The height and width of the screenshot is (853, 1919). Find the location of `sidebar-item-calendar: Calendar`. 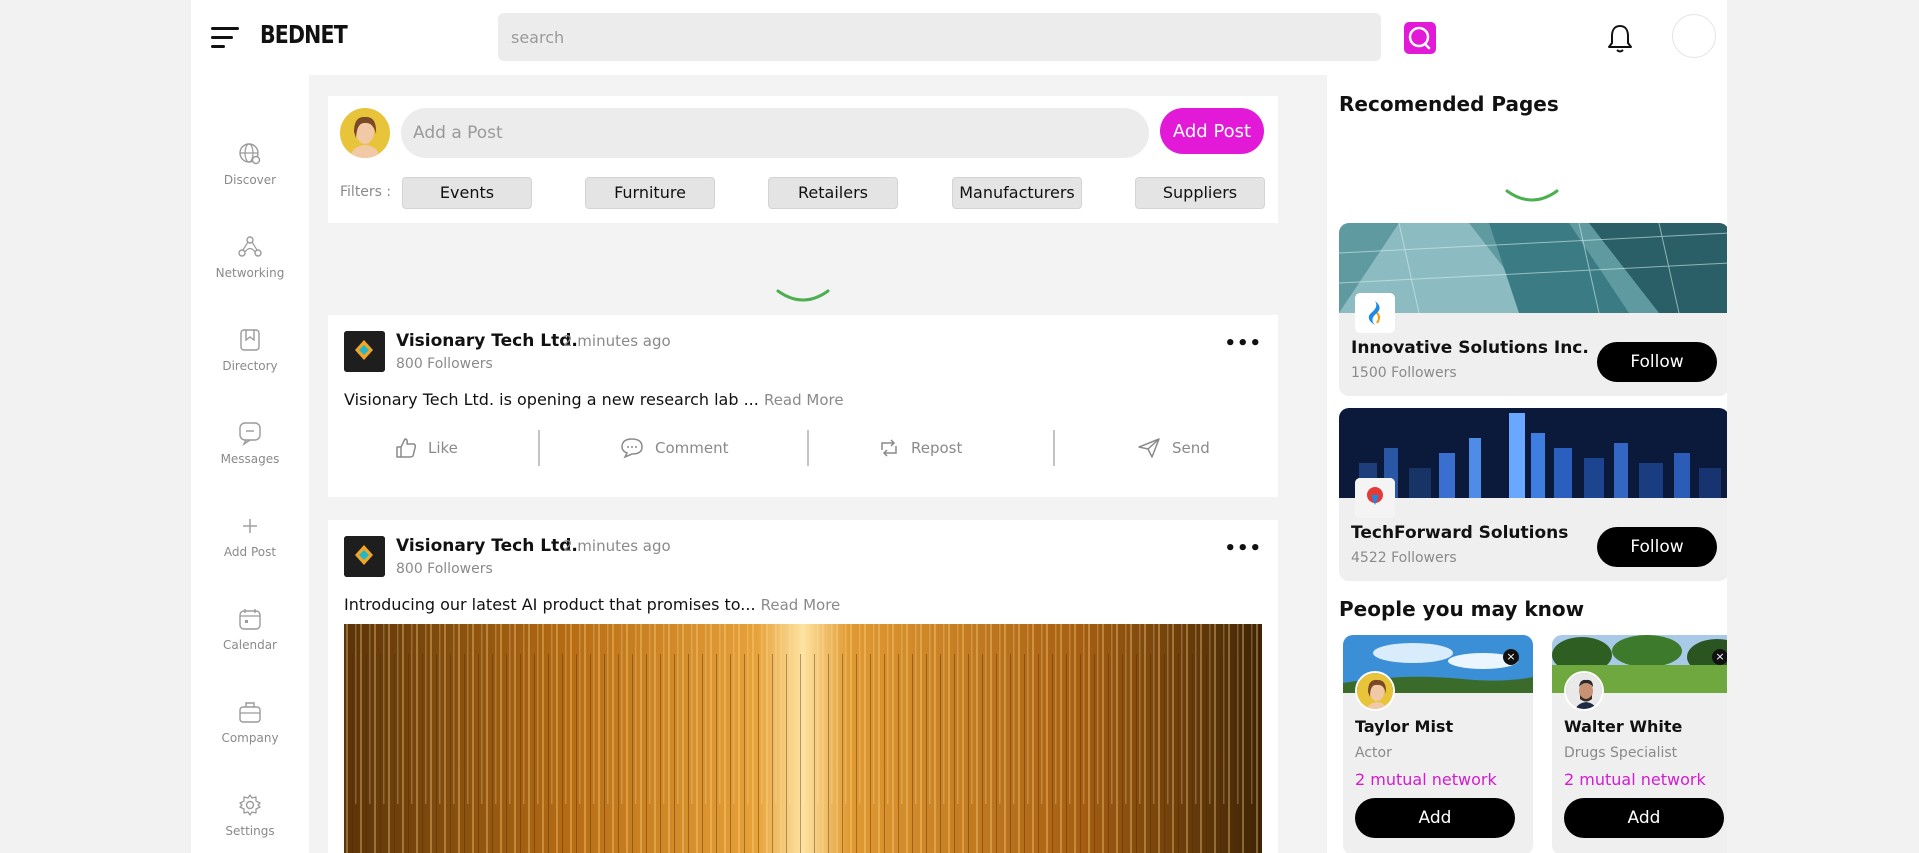

sidebar-item-calendar: Calendar is located at coordinates (250, 641).